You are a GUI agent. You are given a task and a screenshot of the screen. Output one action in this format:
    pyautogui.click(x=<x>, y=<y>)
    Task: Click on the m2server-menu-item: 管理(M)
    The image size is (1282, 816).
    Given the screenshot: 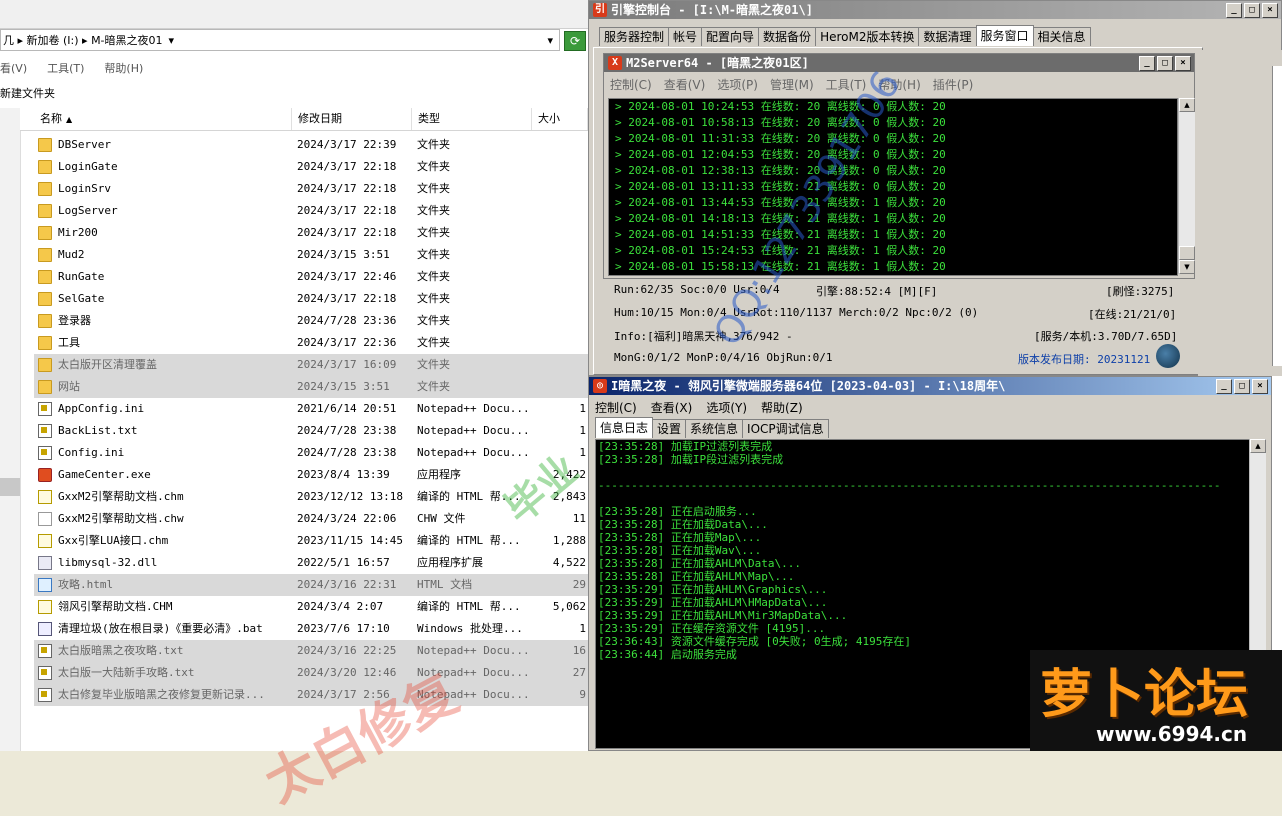 What is the action you would take?
    pyautogui.click(x=792, y=85)
    